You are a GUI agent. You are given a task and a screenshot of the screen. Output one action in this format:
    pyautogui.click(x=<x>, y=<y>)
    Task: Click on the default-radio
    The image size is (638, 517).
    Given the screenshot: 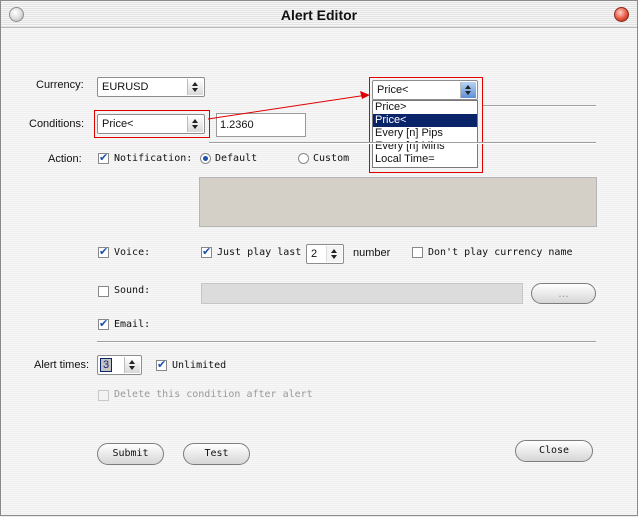 What is the action you would take?
    pyautogui.click(x=205, y=158)
    